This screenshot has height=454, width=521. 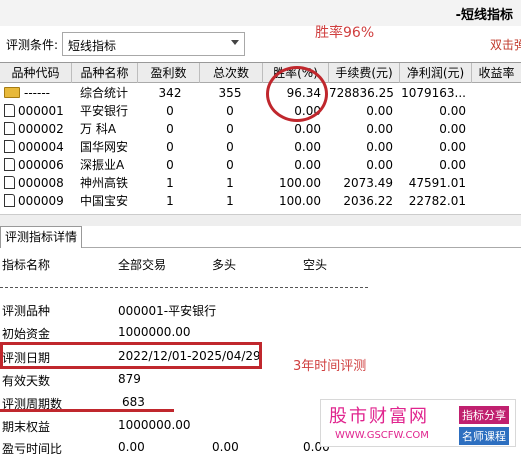 What do you see at coordinates (170, 93) in the screenshot?
I see `cell-profit: 342` at bounding box center [170, 93].